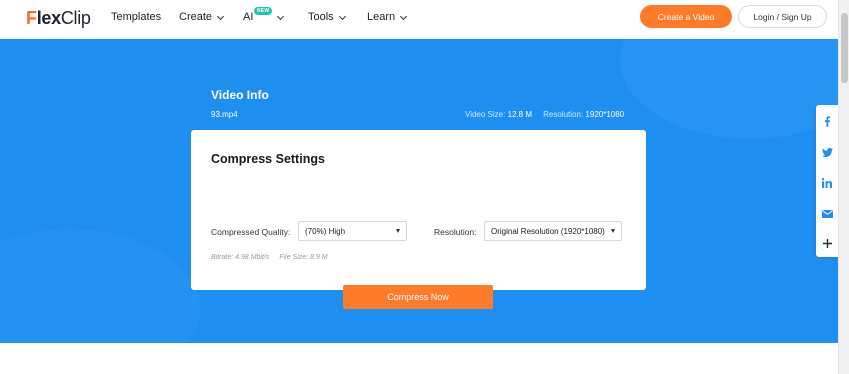  I want to click on facebook-icon, so click(827, 121).